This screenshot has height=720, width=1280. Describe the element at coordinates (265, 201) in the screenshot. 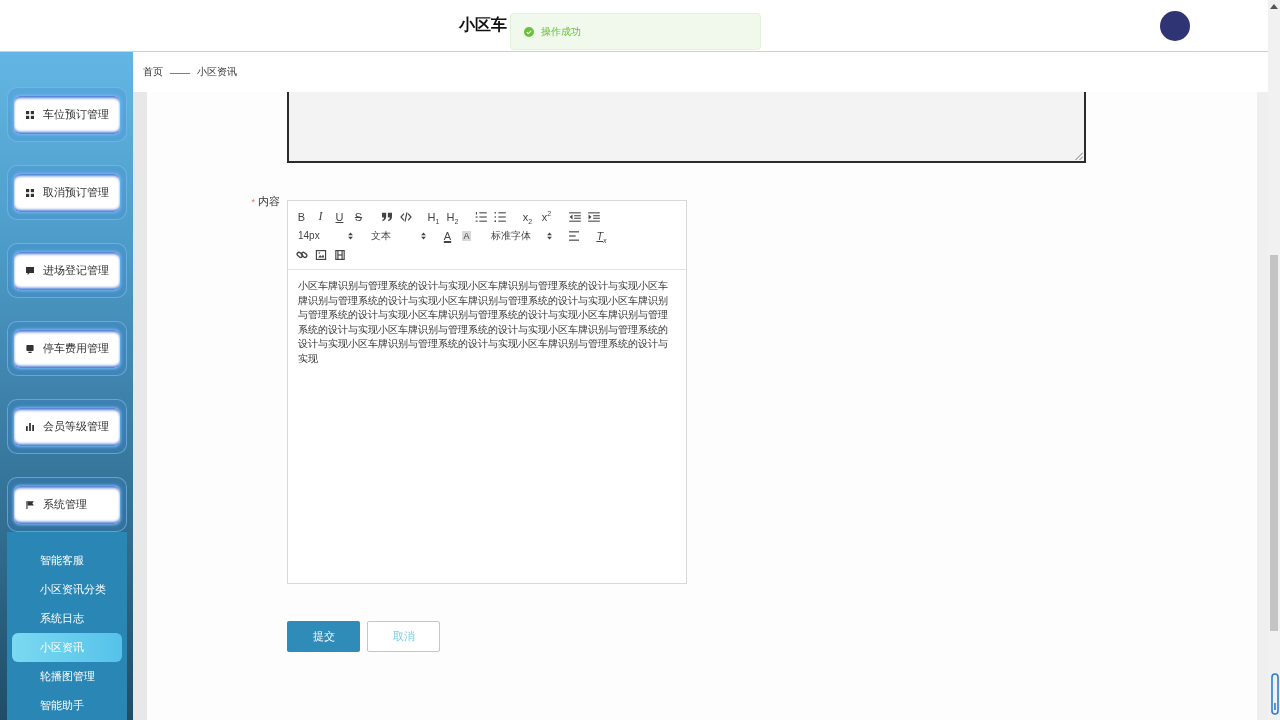

I see `field-label: * 内容` at that location.